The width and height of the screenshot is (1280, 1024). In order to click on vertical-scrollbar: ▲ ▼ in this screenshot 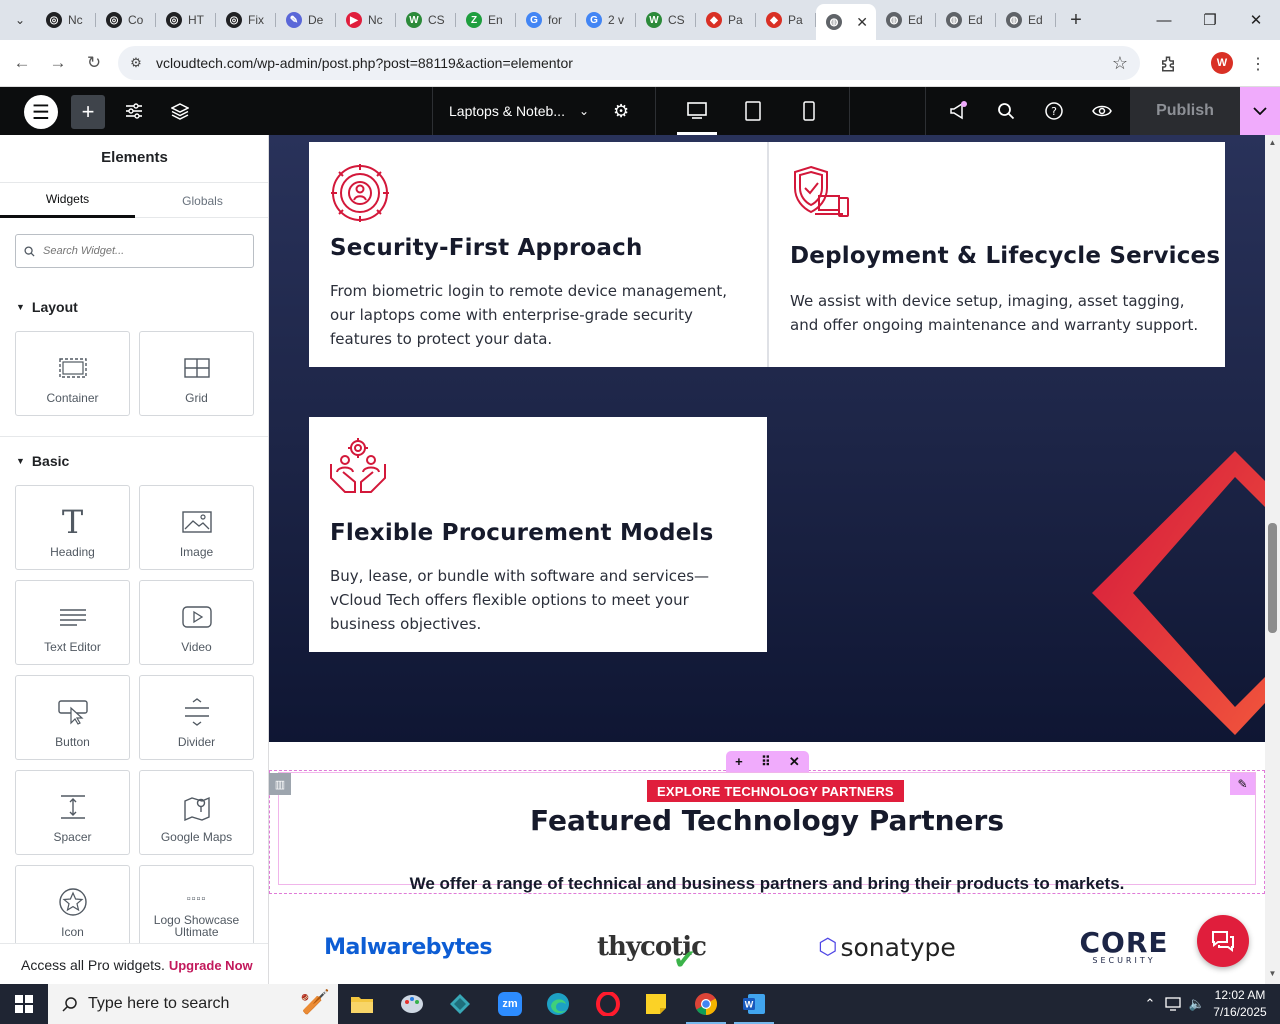, I will do `click(1272, 559)`.